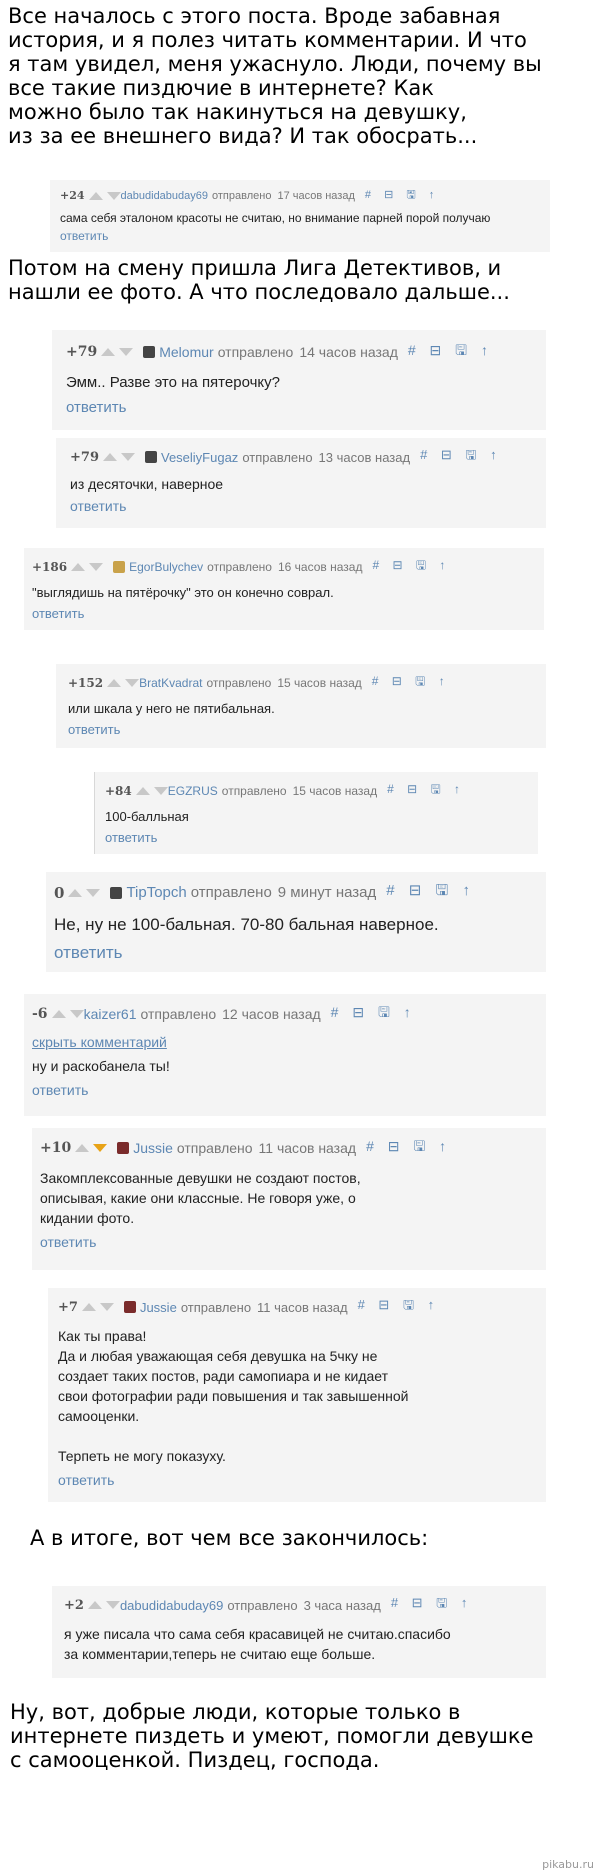  I want to click on comment-author: EgorBulychev, so click(166, 567).